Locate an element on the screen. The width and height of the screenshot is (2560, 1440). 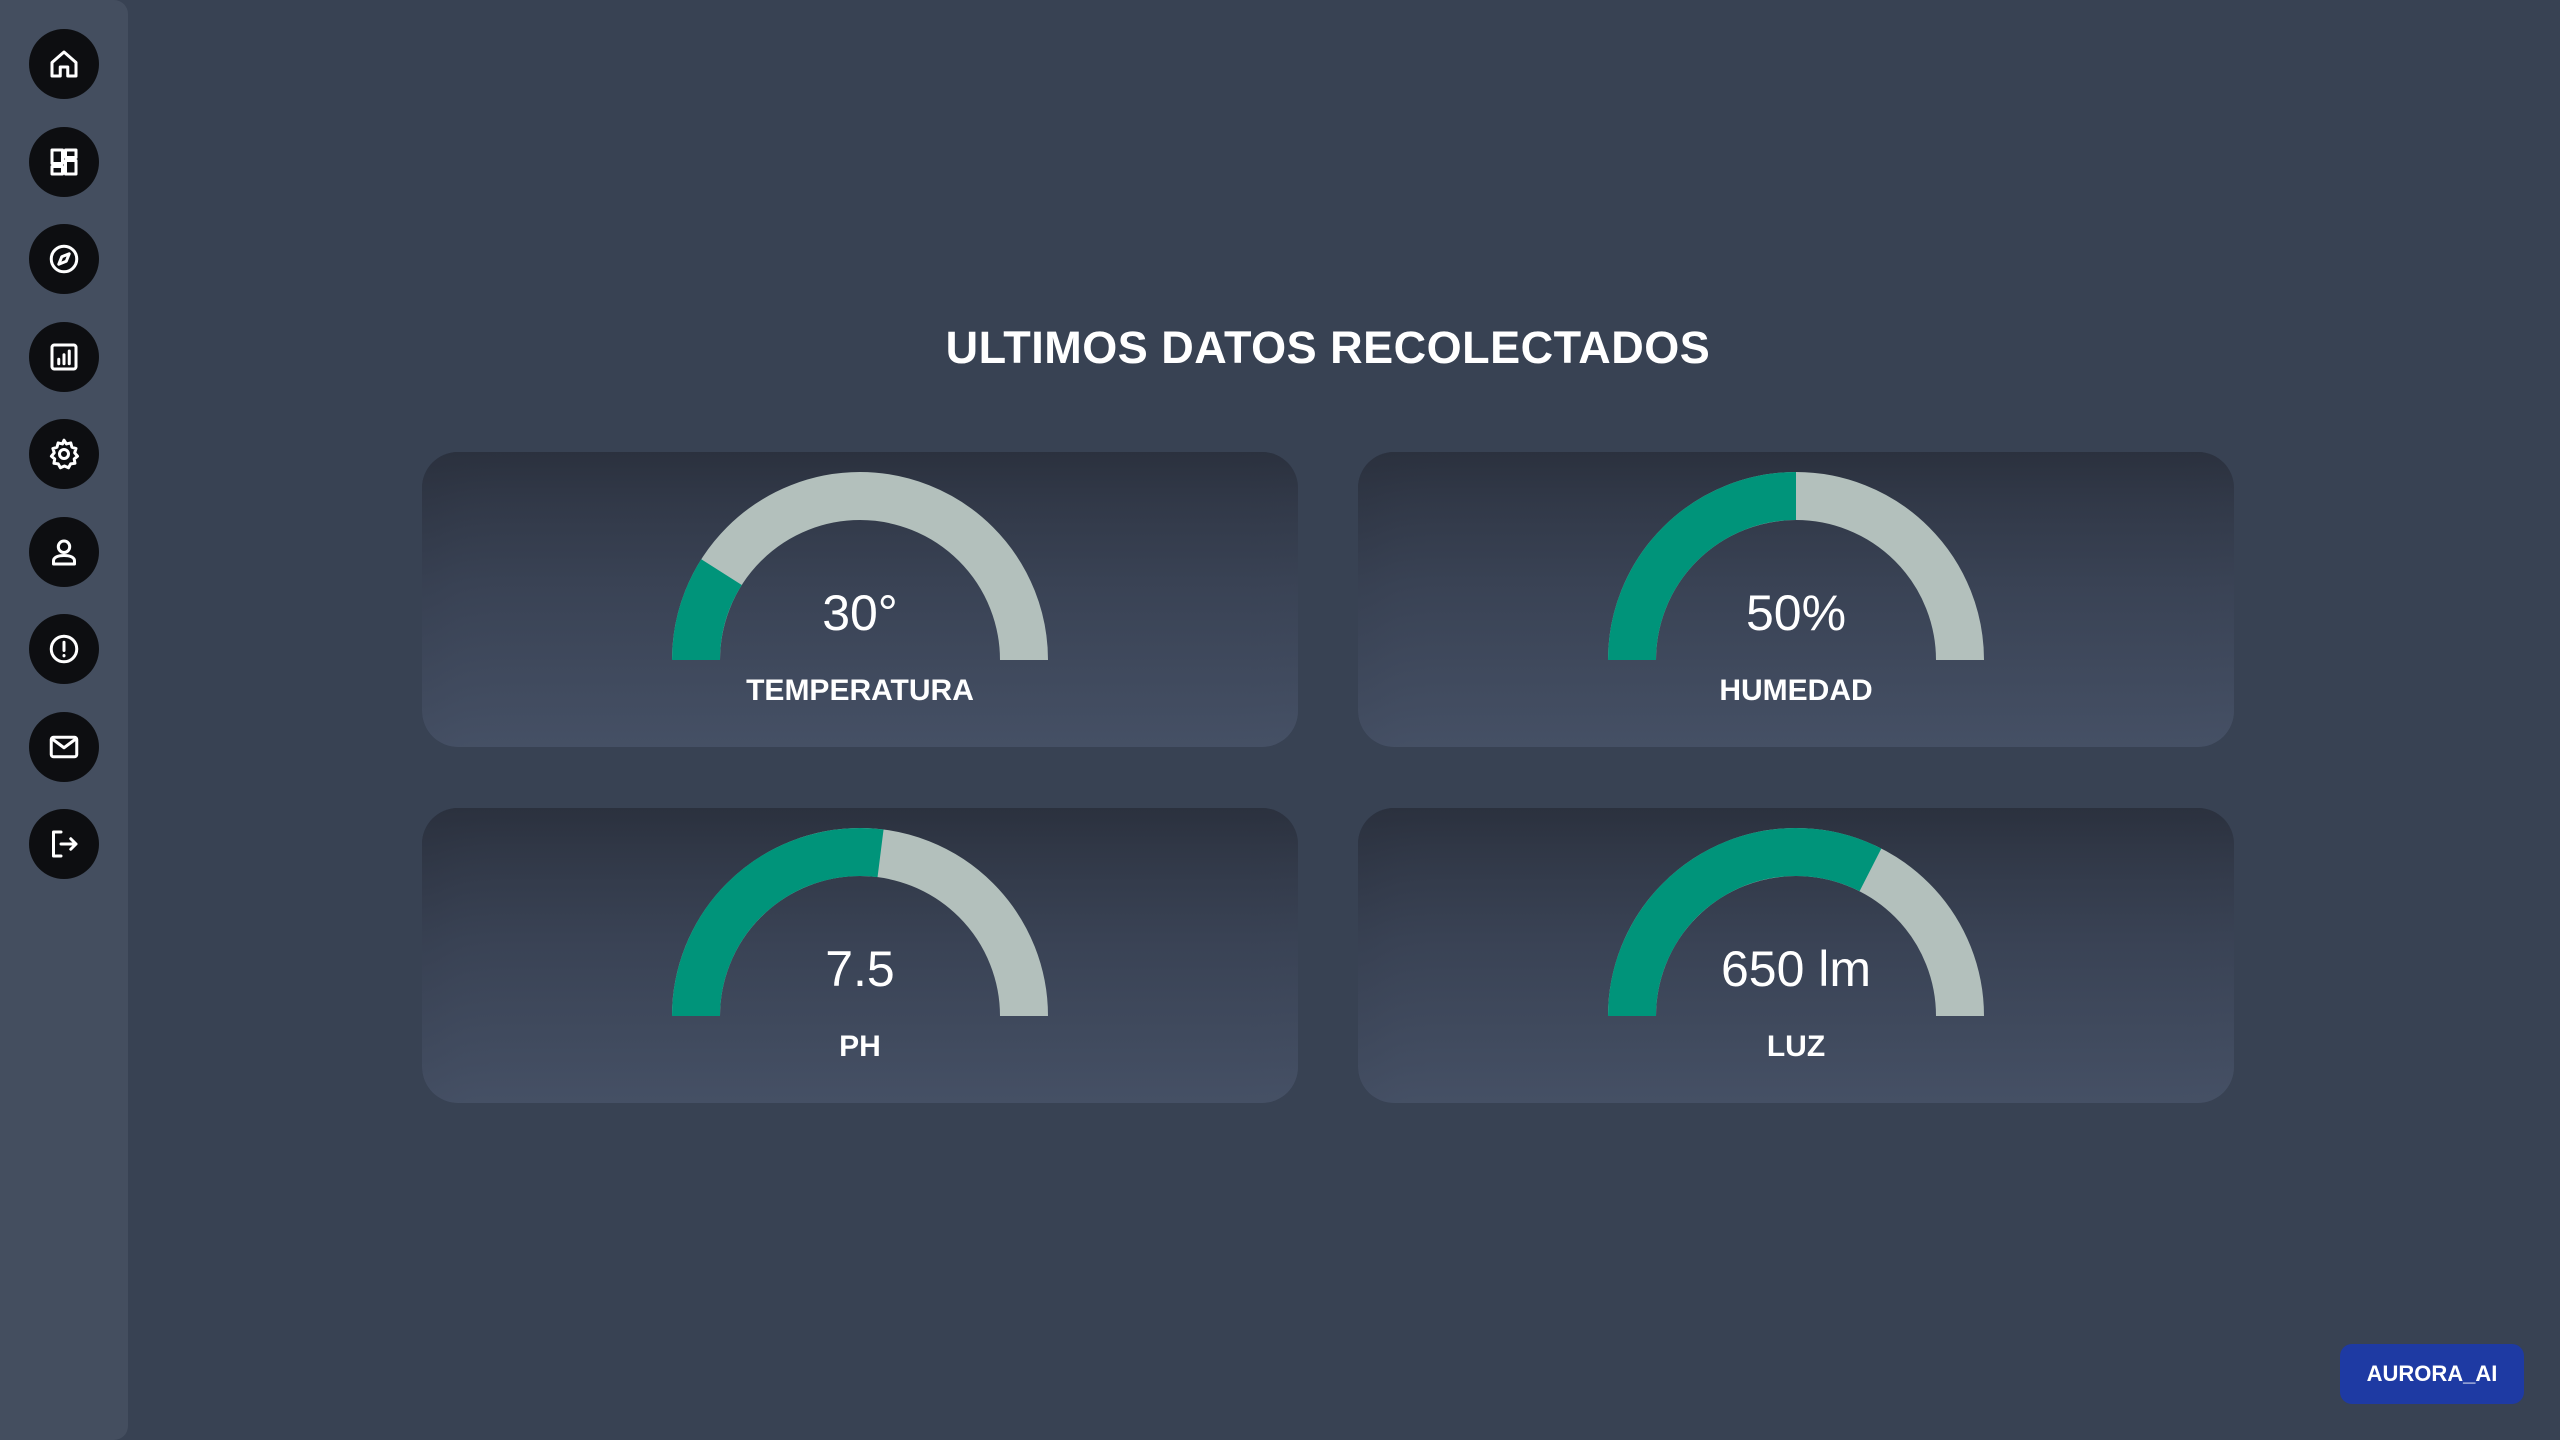
report-chart-icon is located at coordinates (64, 357).